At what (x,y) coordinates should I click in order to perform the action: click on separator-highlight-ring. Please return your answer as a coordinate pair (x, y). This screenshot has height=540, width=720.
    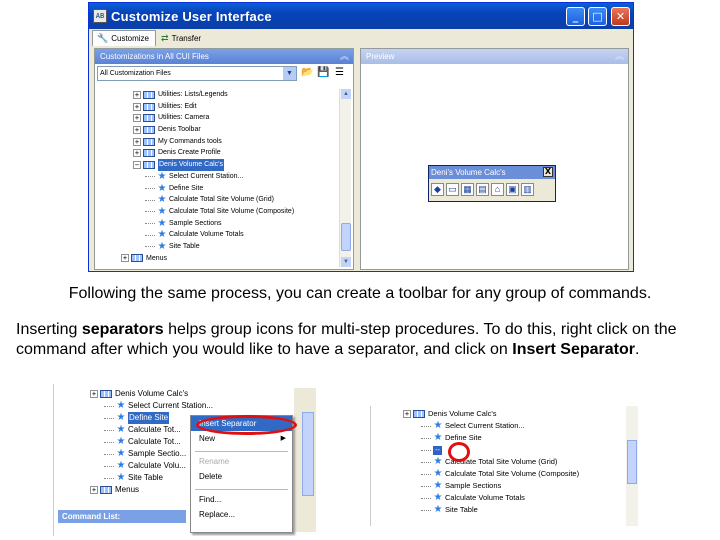
    Looking at the image, I should click on (459, 452).